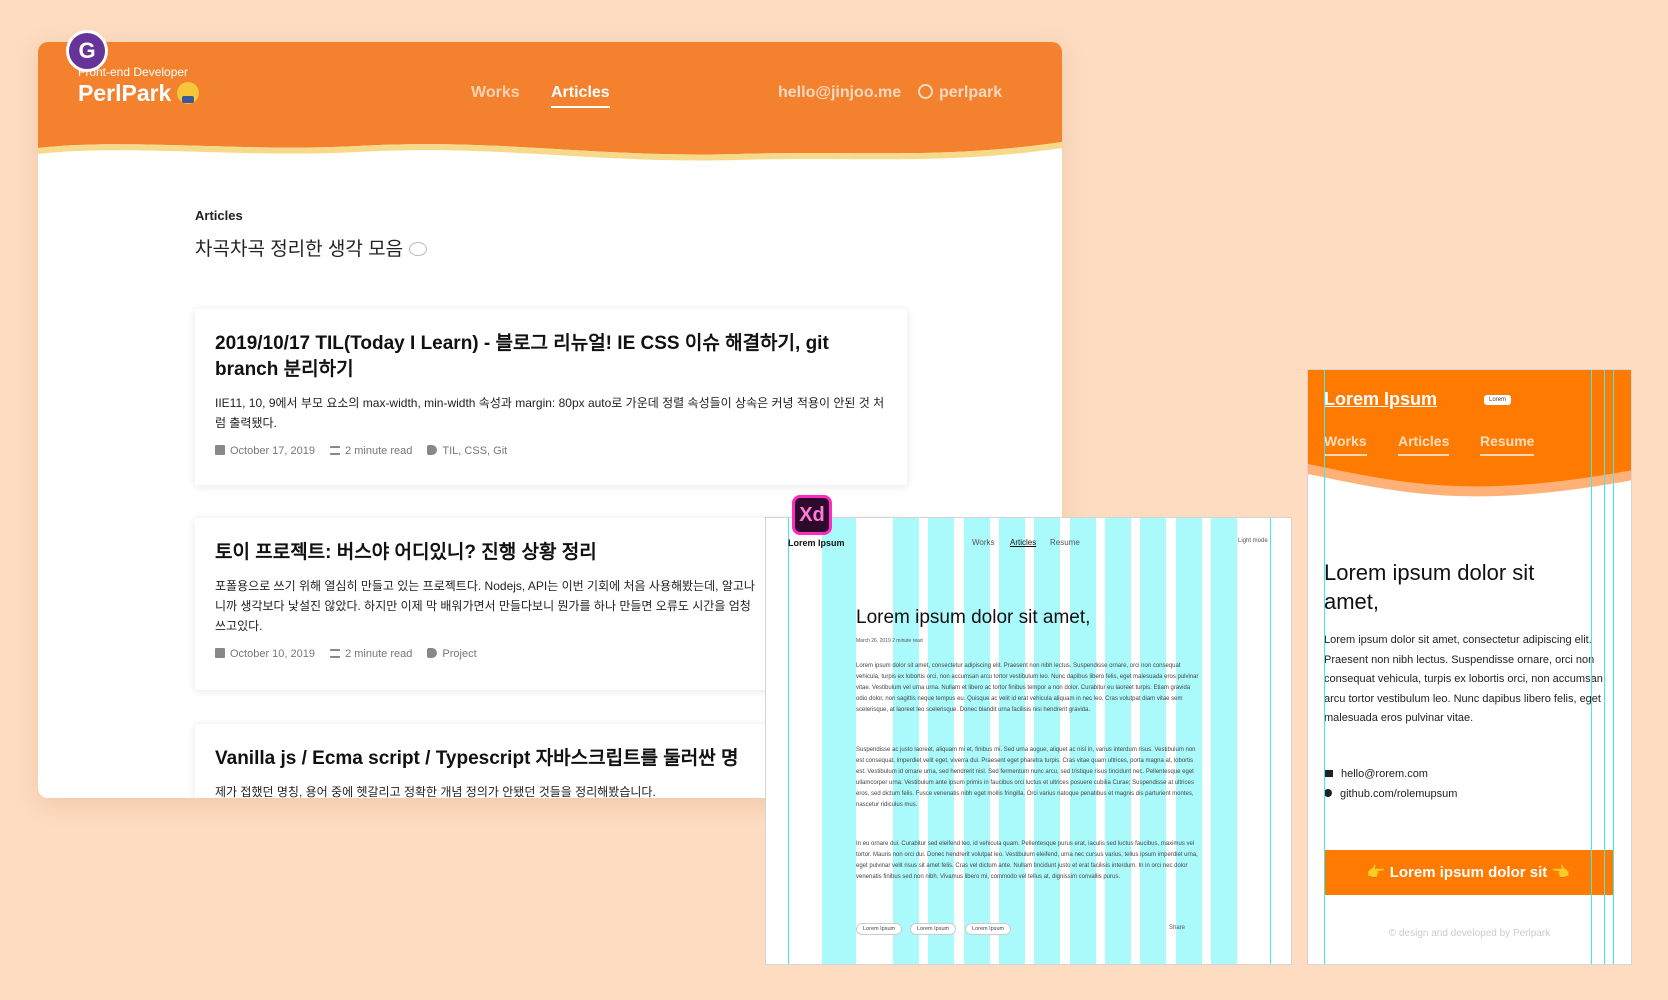 The image size is (1668, 1000). What do you see at coordinates (87, 51) in the screenshot?
I see `gatsby-logo-icon: G` at bounding box center [87, 51].